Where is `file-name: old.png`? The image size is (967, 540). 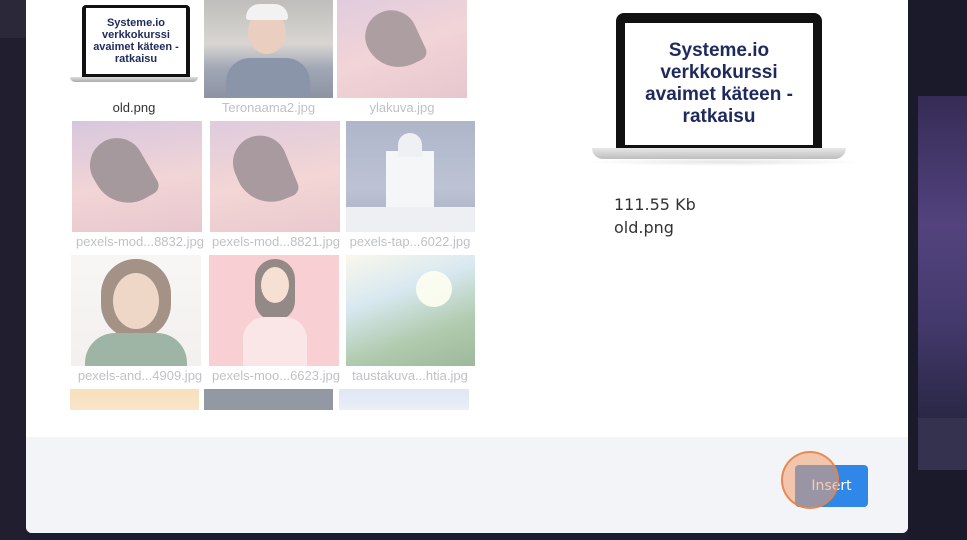
file-name: old.png is located at coordinates (644, 227).